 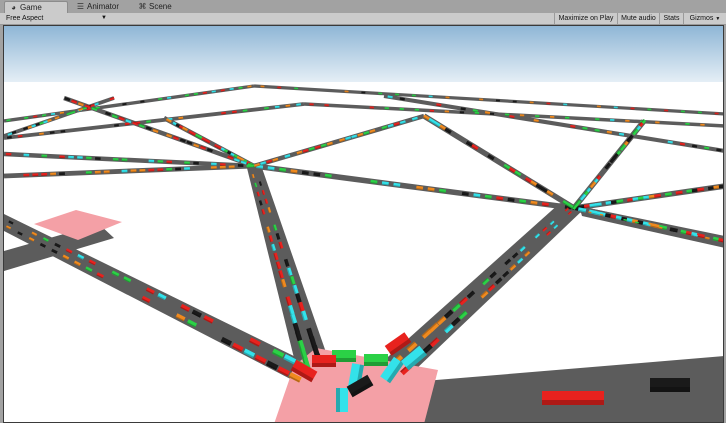 I want to click on mute-audio-button: Mute audio, so click(x=638, y=18).